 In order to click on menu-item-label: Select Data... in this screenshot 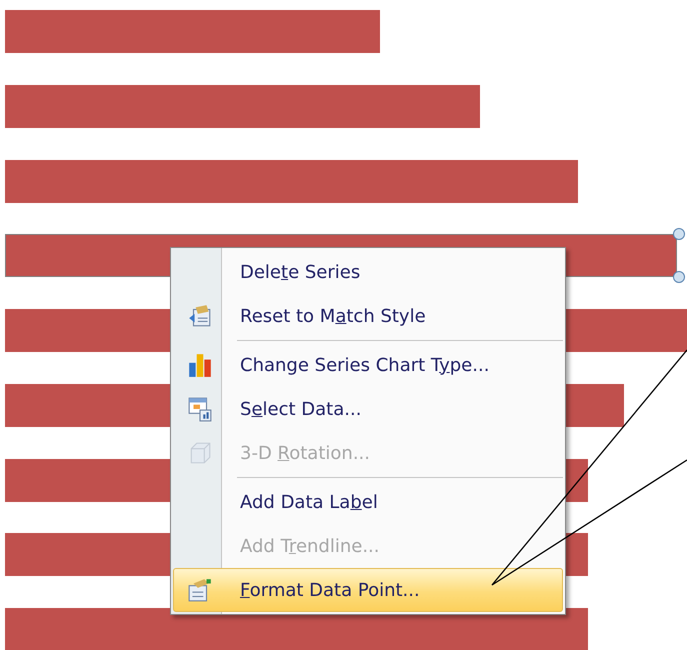, I will do `click(300, 409)`.